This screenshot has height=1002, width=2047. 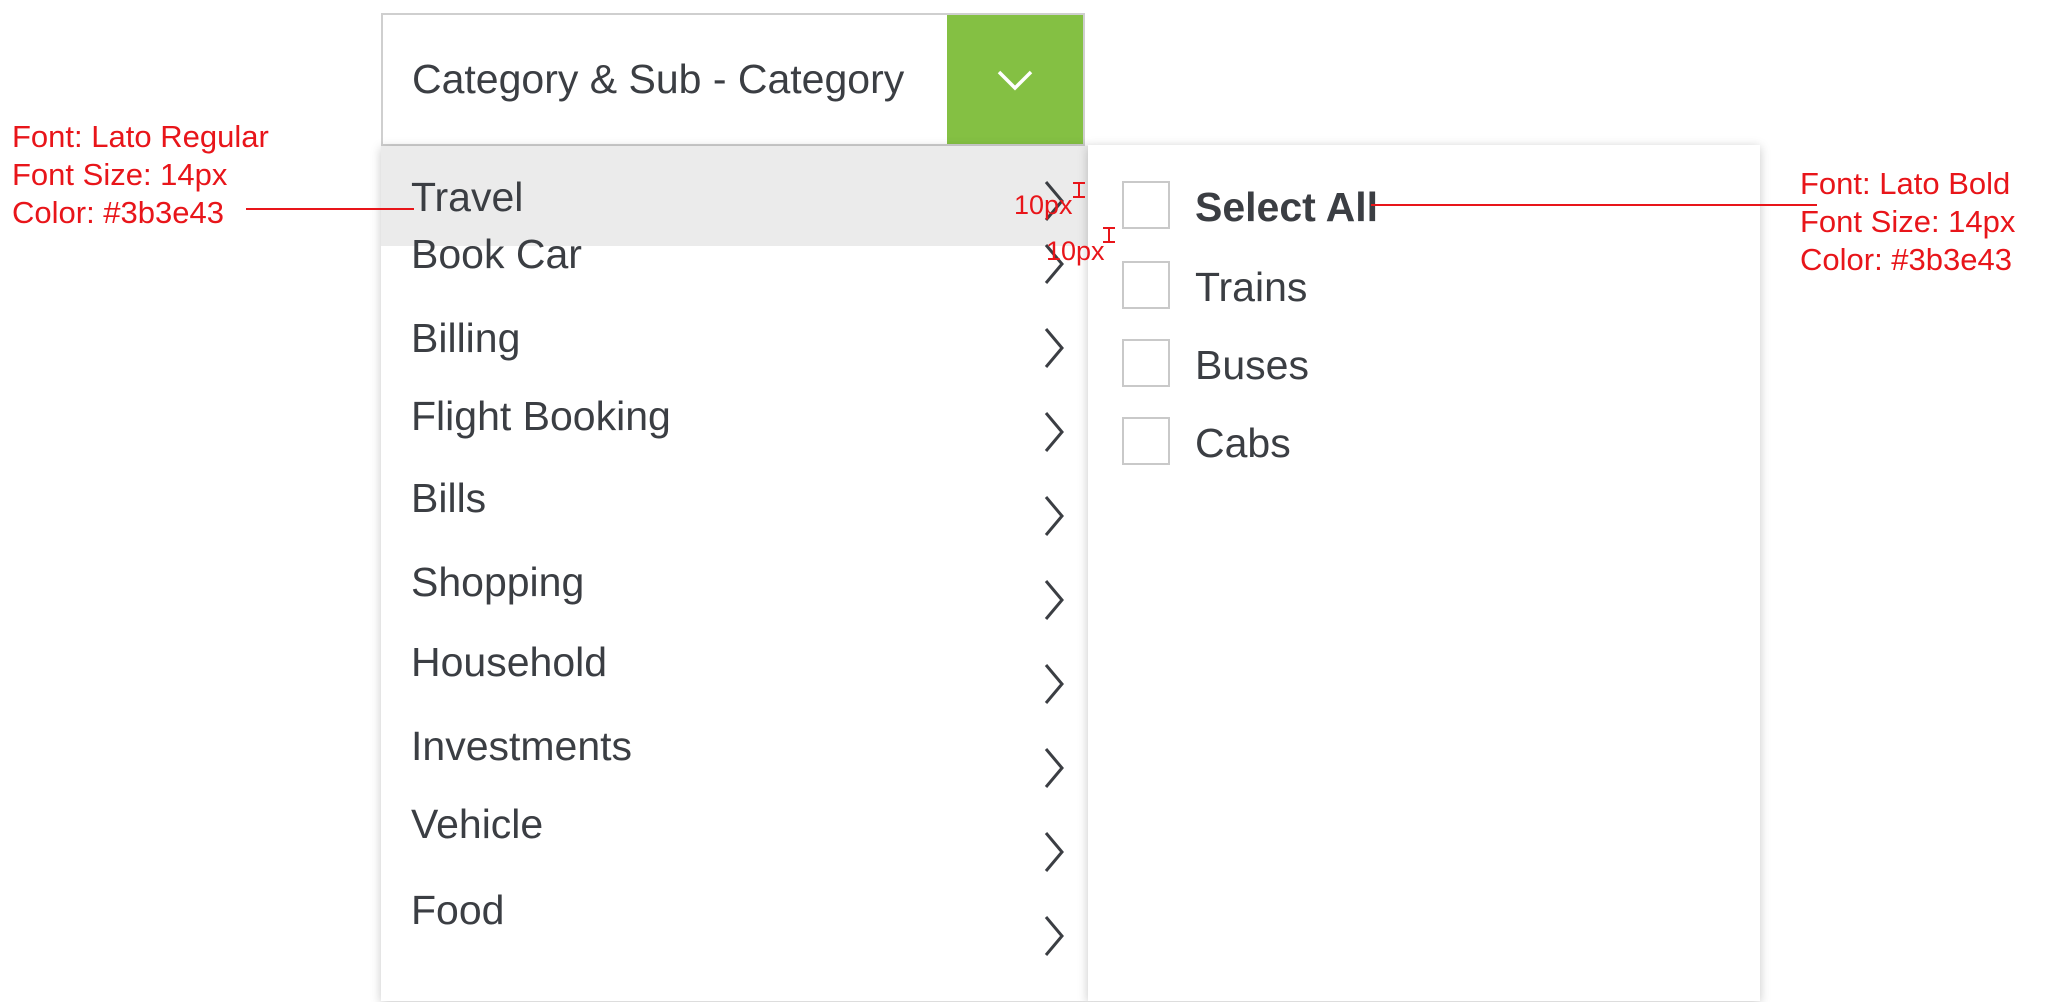 I want to click on subcategory-label: Cabs, so click(x=1243, y=443).